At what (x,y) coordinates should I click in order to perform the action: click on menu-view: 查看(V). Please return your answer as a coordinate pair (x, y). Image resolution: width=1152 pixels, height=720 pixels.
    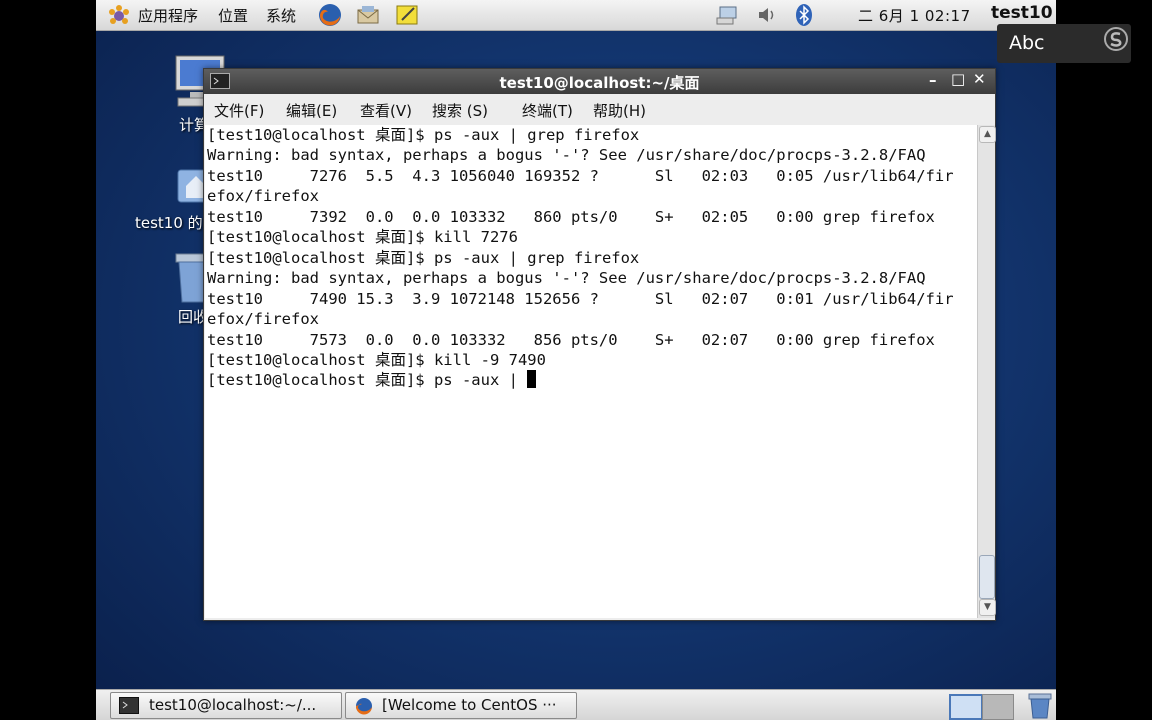
    Looking at the image, I should click on (386, 110).